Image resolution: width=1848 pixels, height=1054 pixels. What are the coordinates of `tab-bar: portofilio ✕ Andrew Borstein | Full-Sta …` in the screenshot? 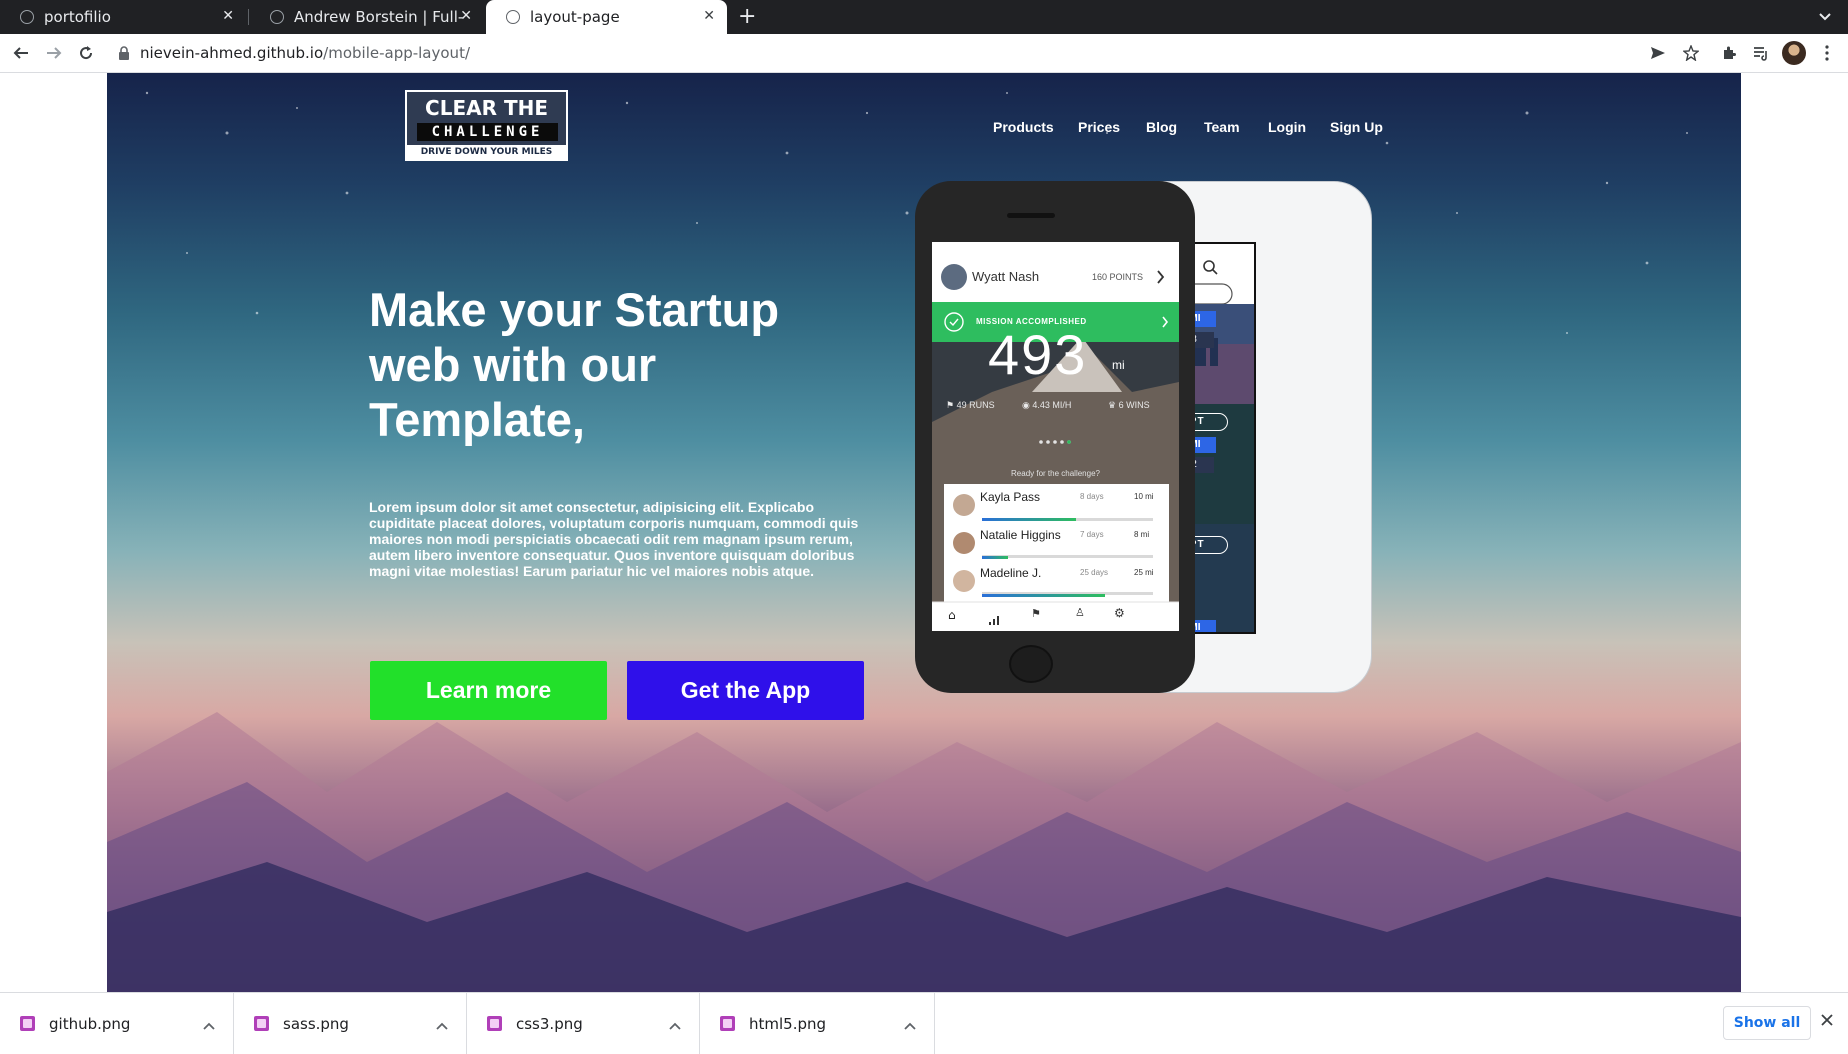 It's located at (924, 17).